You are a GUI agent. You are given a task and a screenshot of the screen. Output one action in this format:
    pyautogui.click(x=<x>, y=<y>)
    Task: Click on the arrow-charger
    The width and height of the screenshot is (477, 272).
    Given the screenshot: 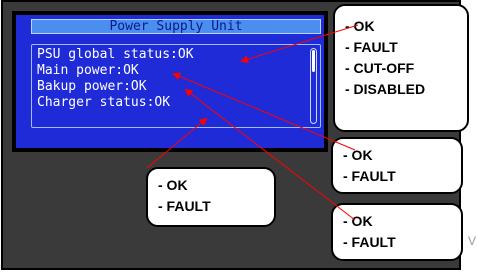 What is the action you would take?
    pyautogui.click(x=177, y=143)
    